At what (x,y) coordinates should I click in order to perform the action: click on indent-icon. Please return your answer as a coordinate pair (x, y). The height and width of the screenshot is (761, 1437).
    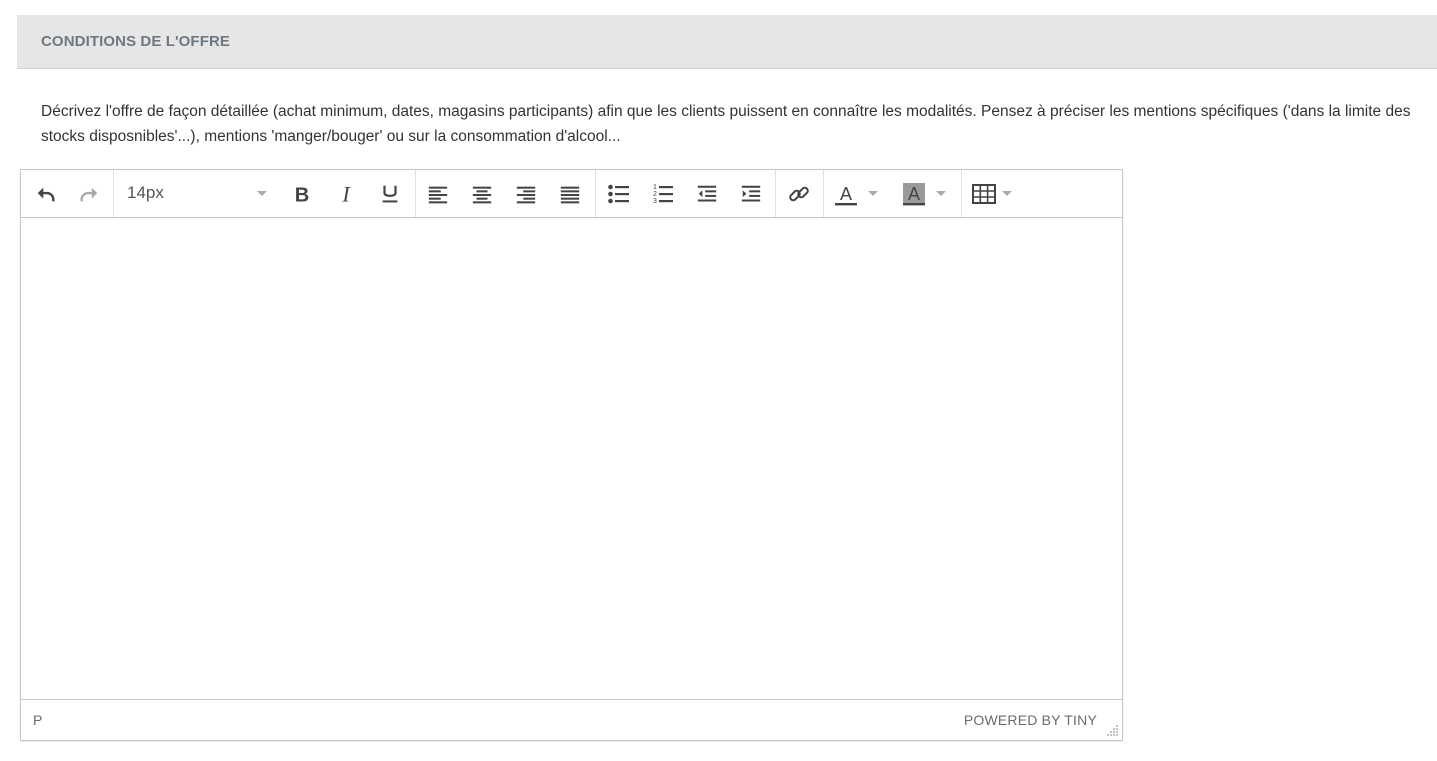
    Looking at the image, I should click on (751, 193).